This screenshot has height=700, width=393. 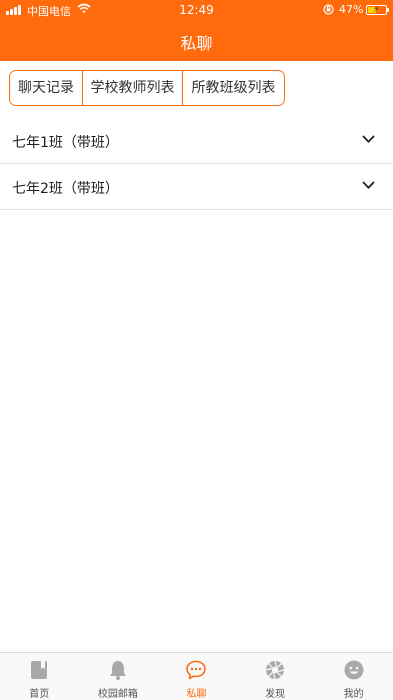 I want to click on smiley-icon, so click(x=354, y=670).